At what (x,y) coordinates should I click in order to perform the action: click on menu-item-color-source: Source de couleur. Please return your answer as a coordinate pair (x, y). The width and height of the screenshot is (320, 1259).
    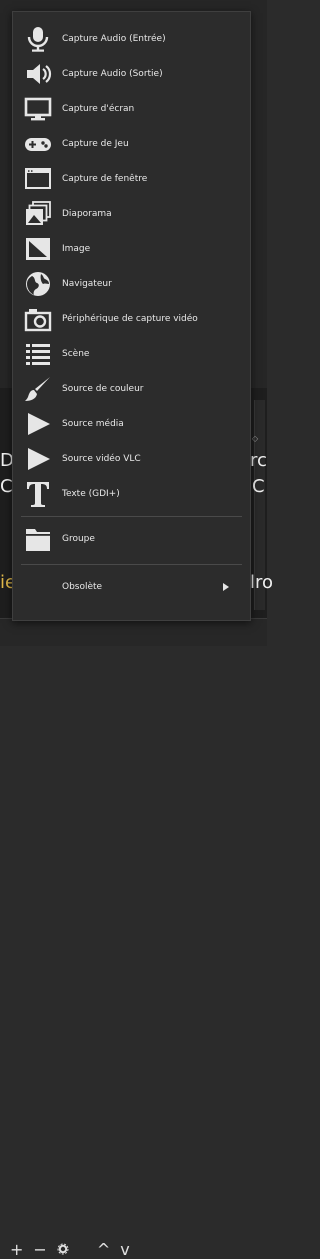
    Looking at the image, I should click on (131, 389).